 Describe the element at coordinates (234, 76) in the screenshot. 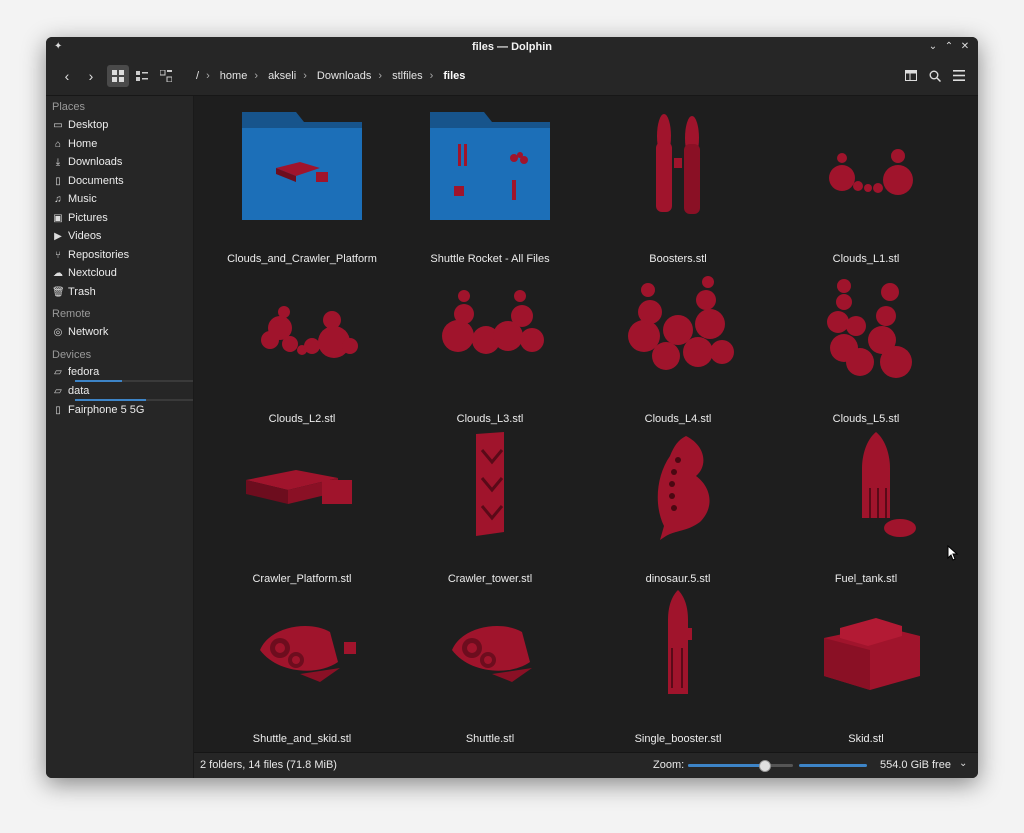

I see `breadcrumb-home: home` at that location.